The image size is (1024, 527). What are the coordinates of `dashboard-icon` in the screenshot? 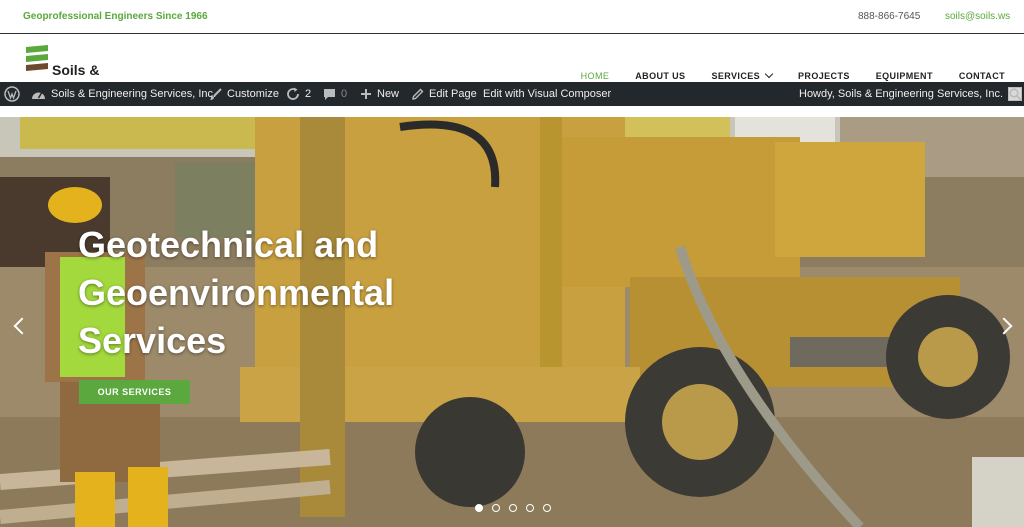 It's located at (38, 95).